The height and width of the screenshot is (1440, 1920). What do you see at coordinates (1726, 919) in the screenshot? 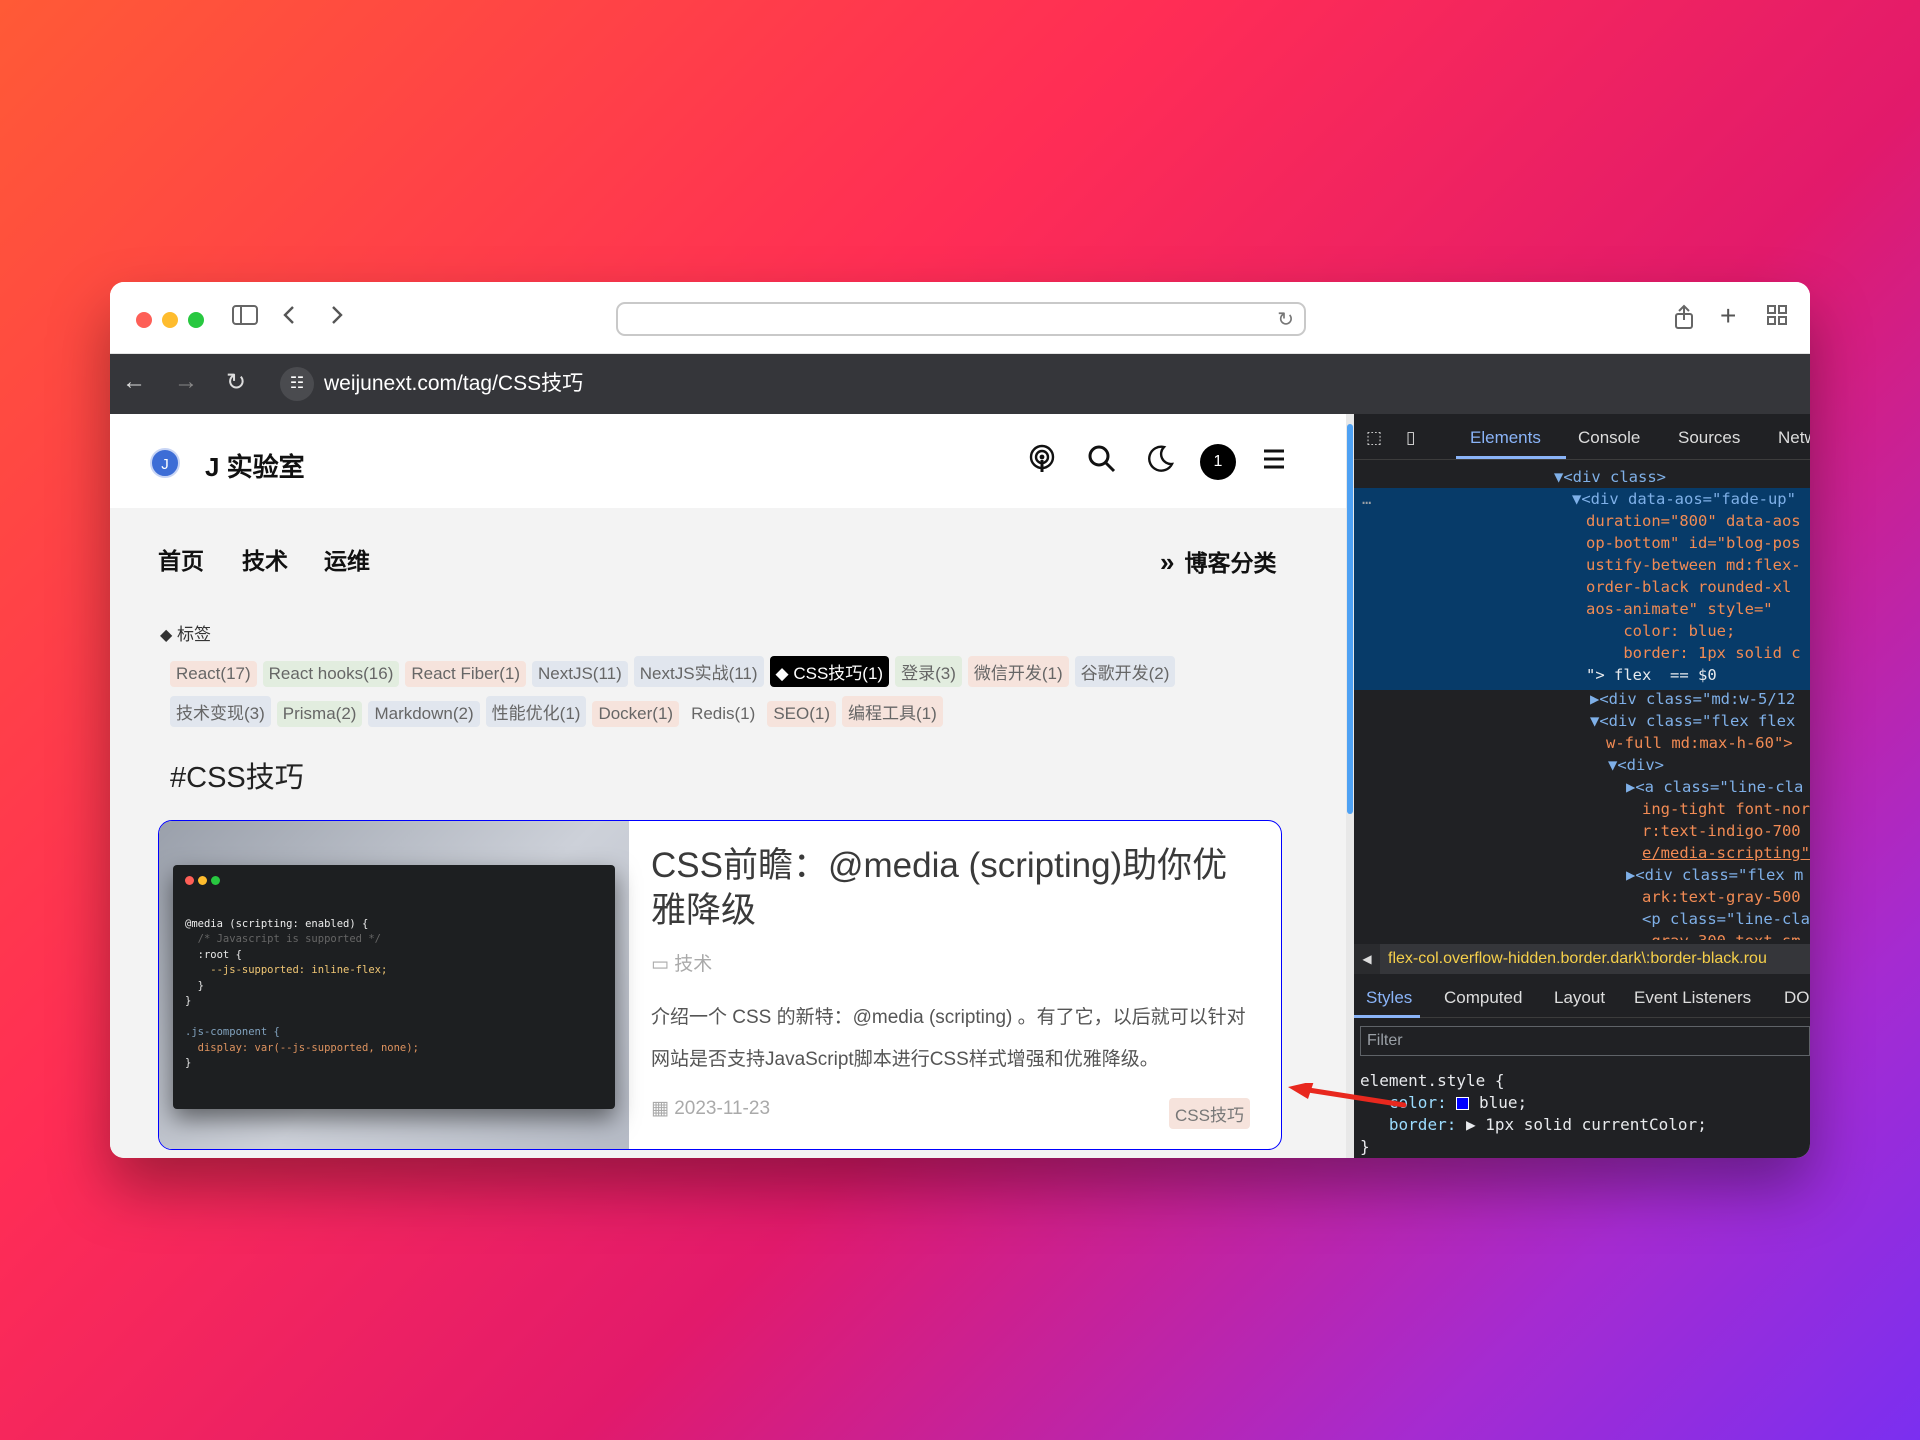
I see `dom-line: <p class="line-cla` at bounding box center [1726, 919].